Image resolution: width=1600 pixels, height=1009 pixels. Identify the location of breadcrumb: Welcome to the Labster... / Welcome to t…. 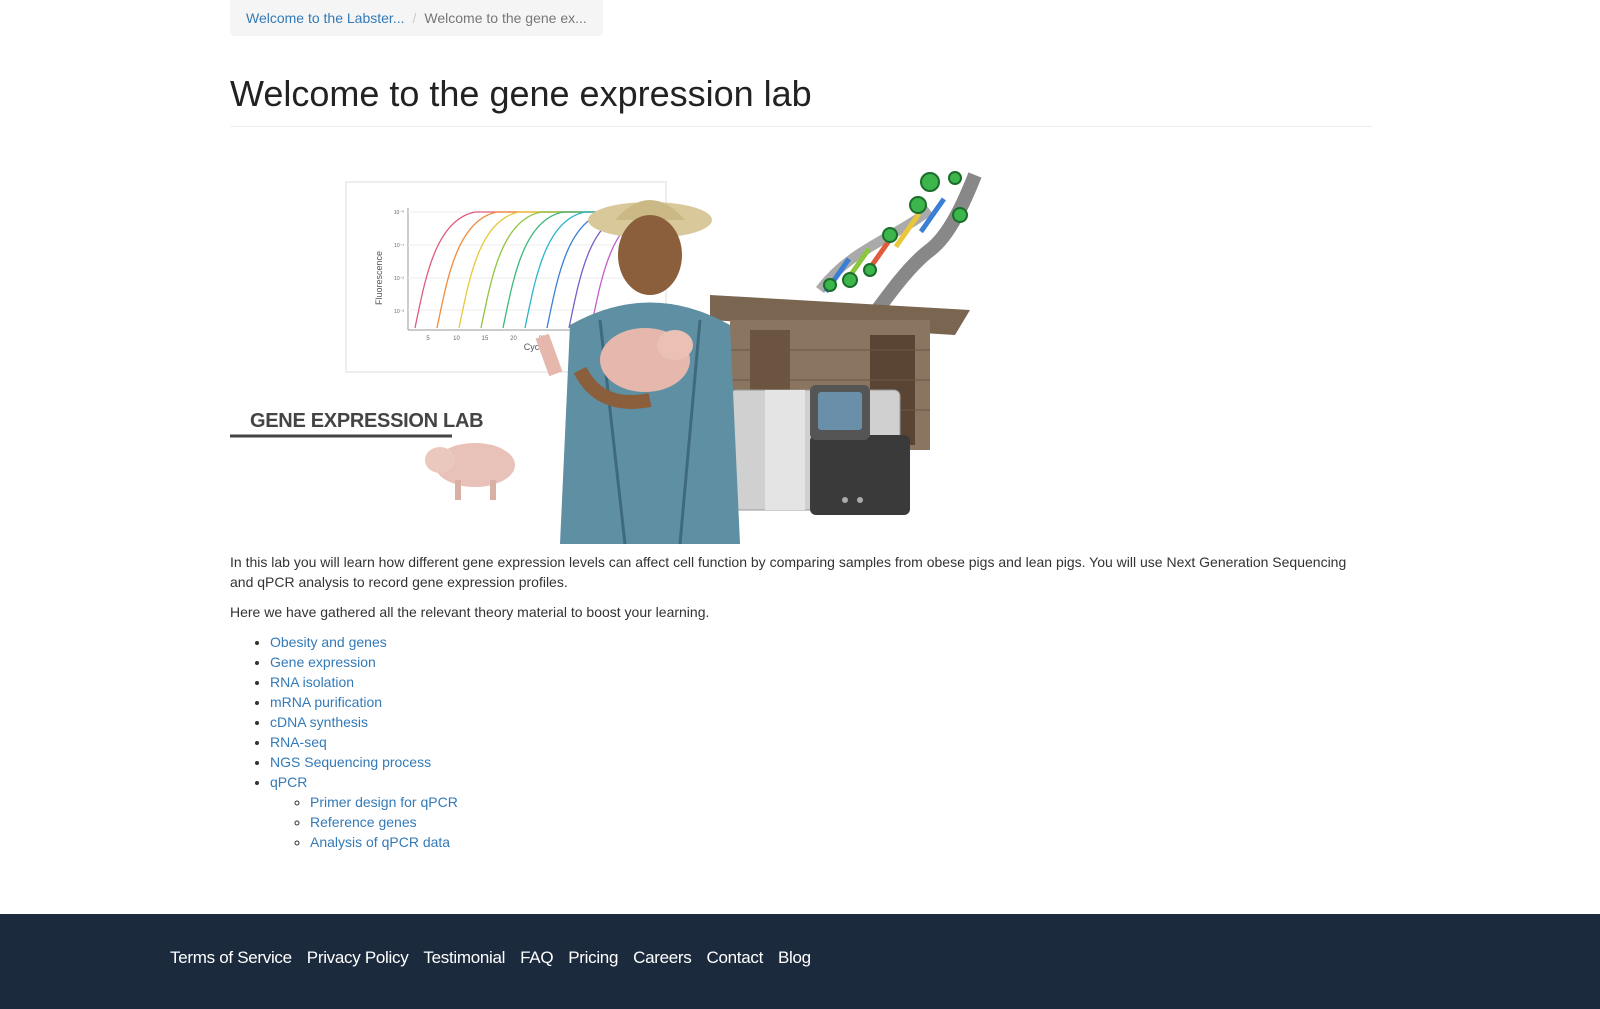
(416, 18).